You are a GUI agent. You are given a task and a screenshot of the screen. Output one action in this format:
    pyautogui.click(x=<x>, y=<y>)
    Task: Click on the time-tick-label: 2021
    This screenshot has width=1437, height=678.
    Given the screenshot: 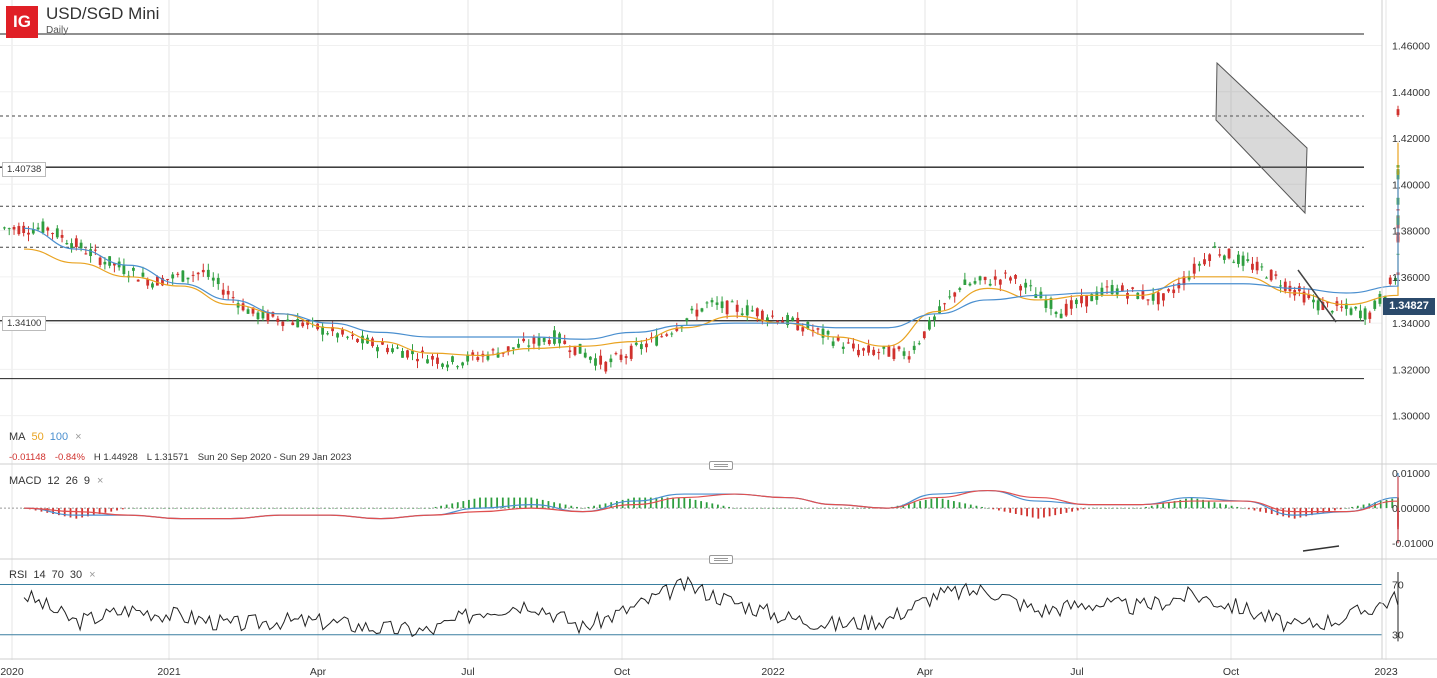 What is the action you would take?
    pyautogui.click(x=169, y=672)
    